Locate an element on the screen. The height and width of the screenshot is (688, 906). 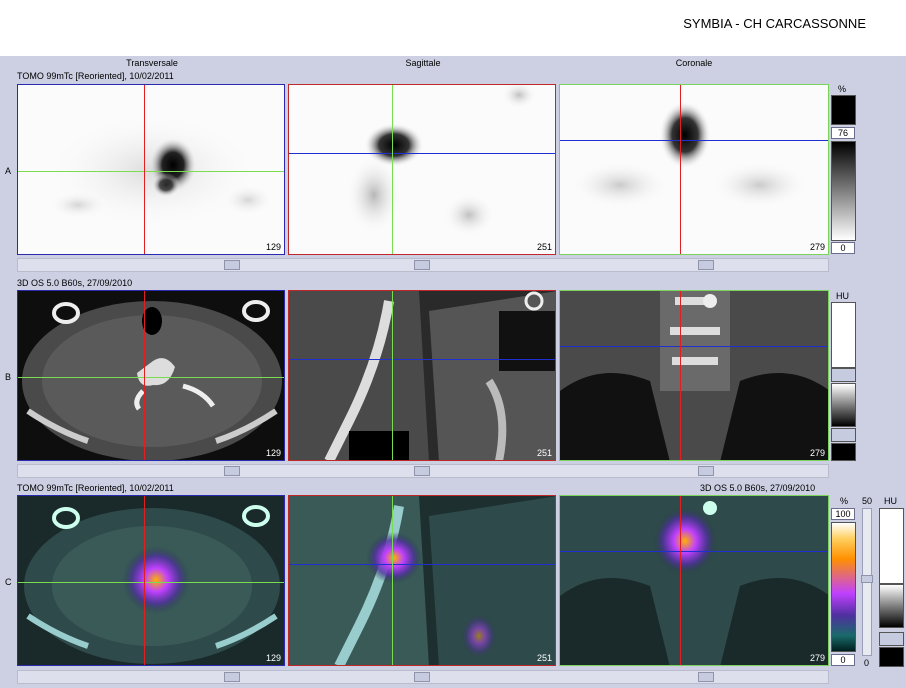
row-a-colorbar-upper: 76 is located at coordinates (843, 133).